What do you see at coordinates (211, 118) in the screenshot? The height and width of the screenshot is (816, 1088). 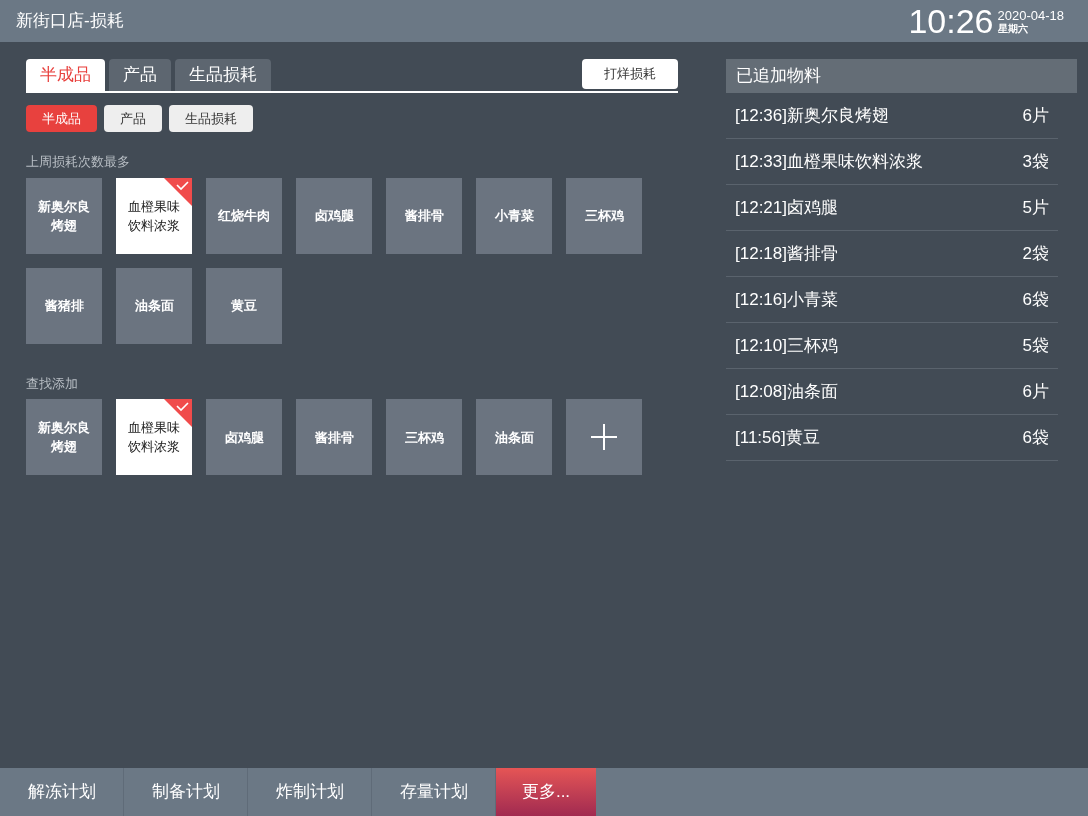 I see `filter-chip: 生品损耗` at bounding box center [211, 118].